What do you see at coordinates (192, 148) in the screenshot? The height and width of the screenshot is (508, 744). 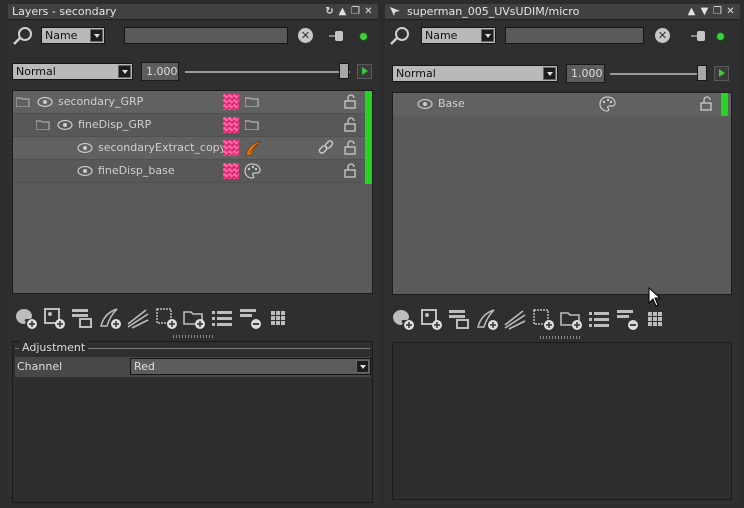 I see `layer-row: secondaryExtract_copy` at bounding box center [192, 148].